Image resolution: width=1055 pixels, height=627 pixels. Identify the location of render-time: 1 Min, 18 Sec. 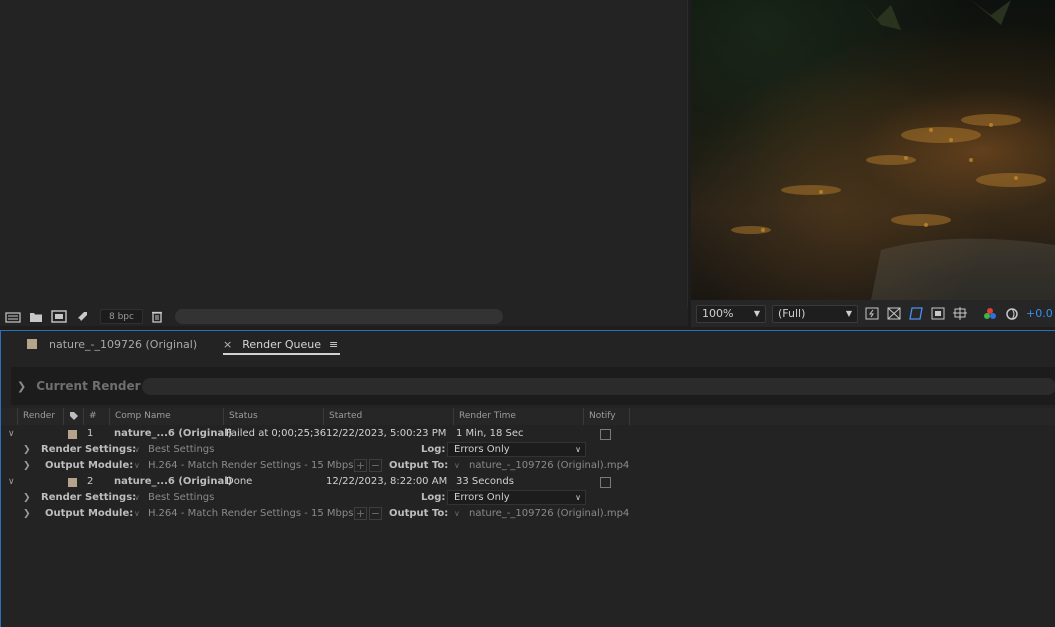
(490, 433).